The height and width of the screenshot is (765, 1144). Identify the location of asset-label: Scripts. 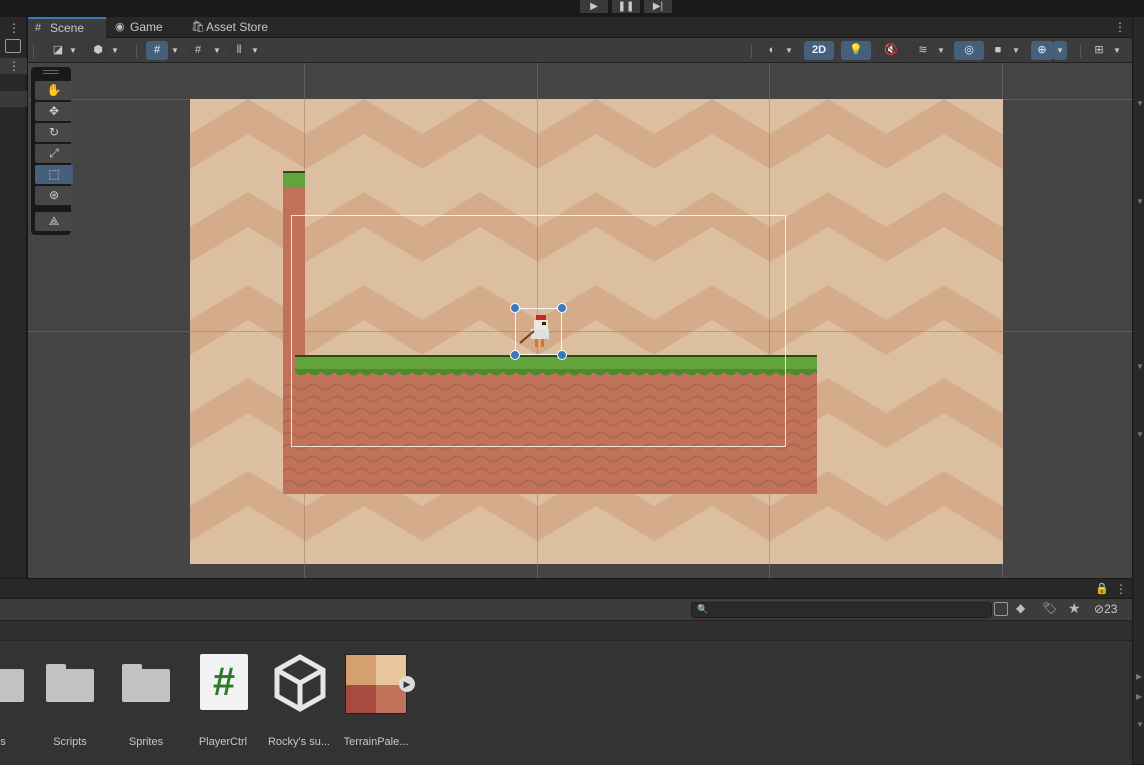
(70, 742).